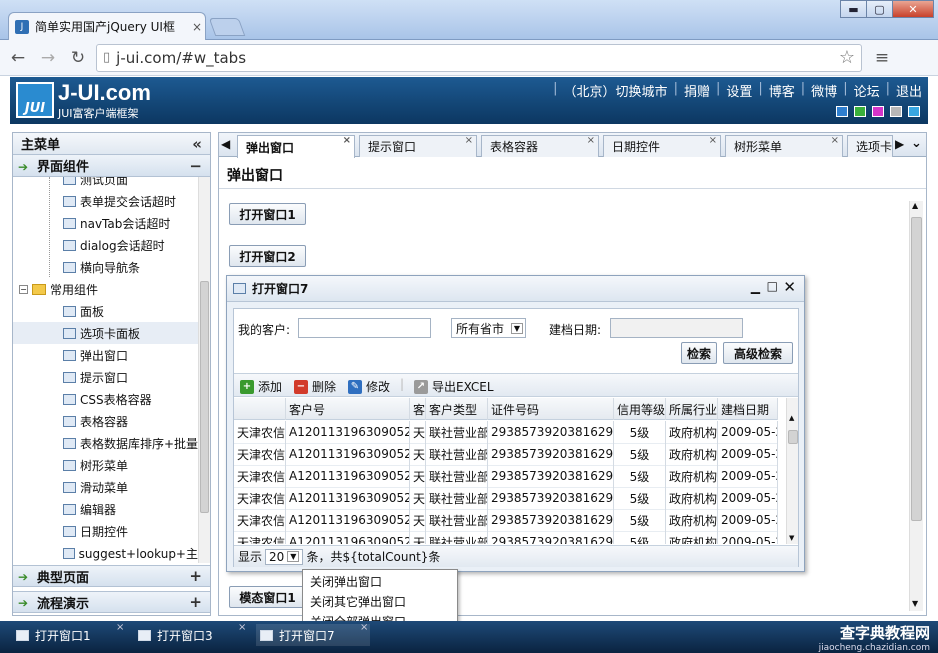 The image size is (938, 653). Describe the element at coordinates (454, 386) in the screenshot. I see `export-excel-button: ↗ 导出EXCEL` at that location.